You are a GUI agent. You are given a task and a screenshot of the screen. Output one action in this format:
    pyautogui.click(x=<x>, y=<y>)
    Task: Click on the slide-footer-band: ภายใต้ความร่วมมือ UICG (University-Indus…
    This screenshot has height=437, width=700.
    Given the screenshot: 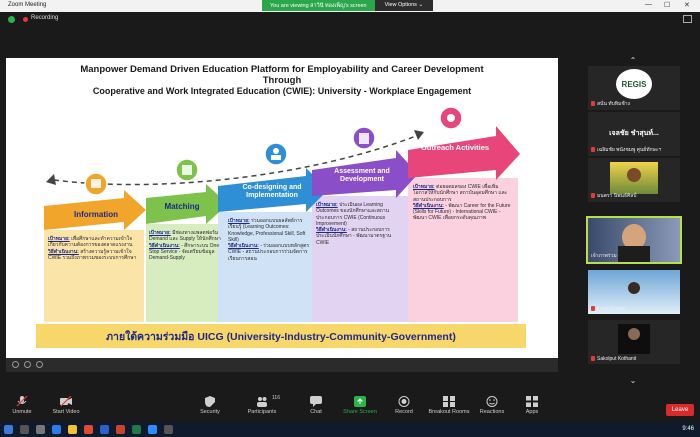 What is the action you would take?
    pyautogui.click(x=281, y=336)
    